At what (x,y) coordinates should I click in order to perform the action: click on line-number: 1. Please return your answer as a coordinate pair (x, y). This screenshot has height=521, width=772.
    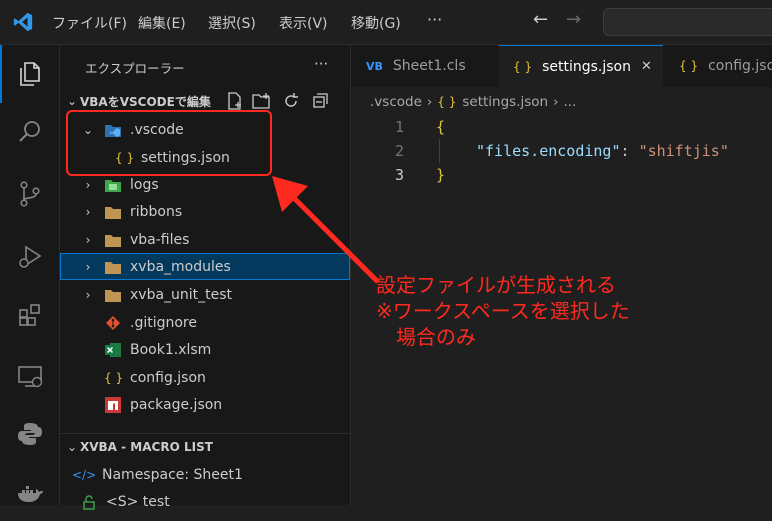
    Looking at the image, I should click on (400, 127).